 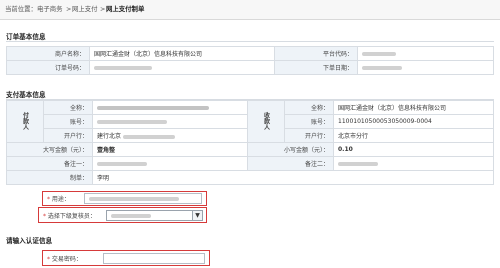 I want to click on amount-upper-value: 壹角整, so click(x=170, y=149).